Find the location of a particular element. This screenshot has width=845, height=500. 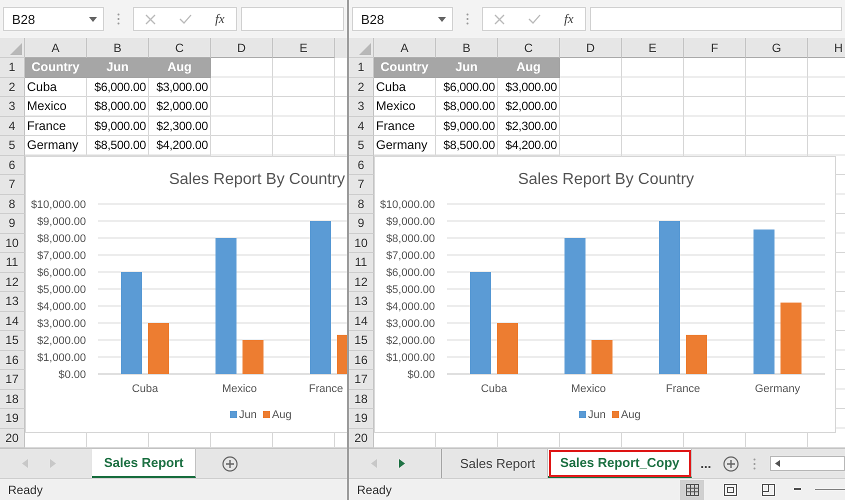

page-break-icon is located at coordinates (768, 490).